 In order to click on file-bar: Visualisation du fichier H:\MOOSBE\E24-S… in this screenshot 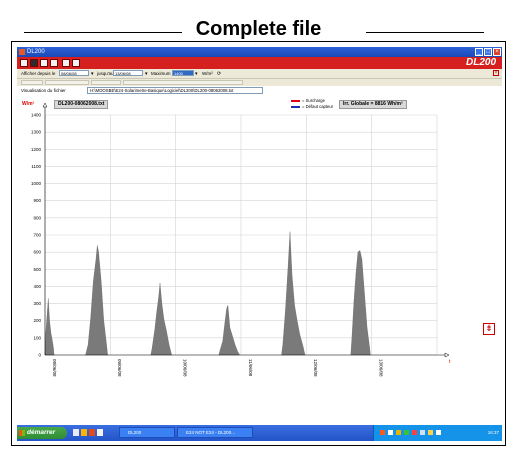, I will do `click(259, 90)`.